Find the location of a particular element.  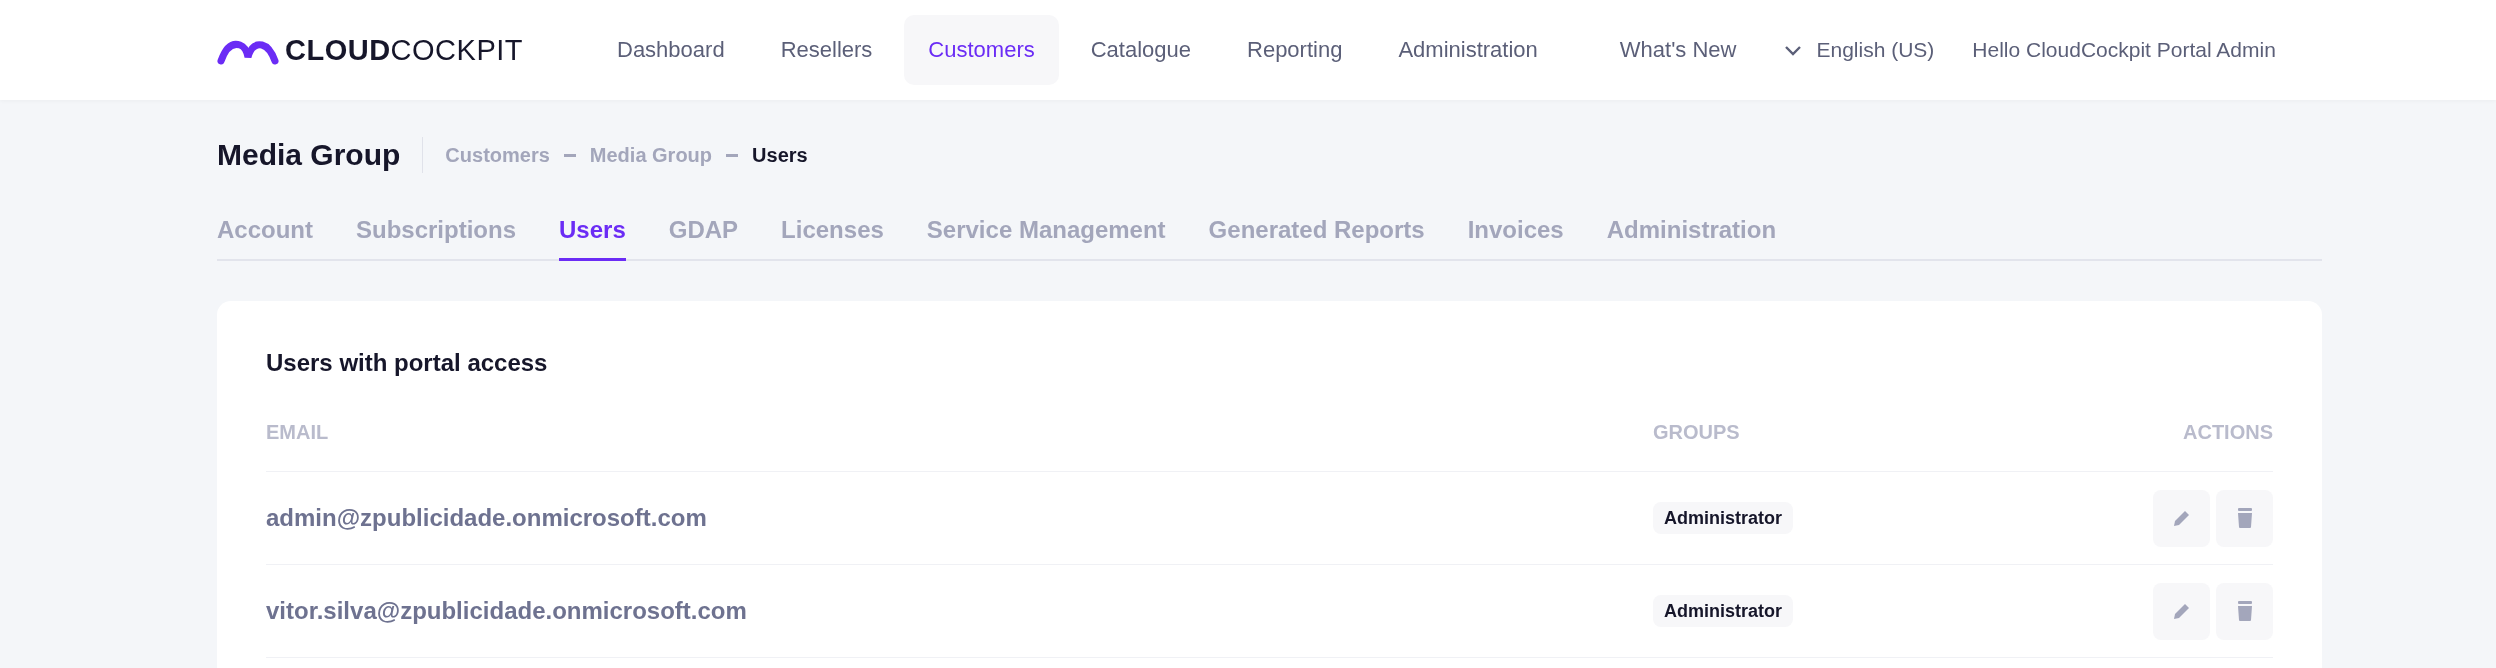

card-title: Users with portal access is located at coordinates (407, 363).